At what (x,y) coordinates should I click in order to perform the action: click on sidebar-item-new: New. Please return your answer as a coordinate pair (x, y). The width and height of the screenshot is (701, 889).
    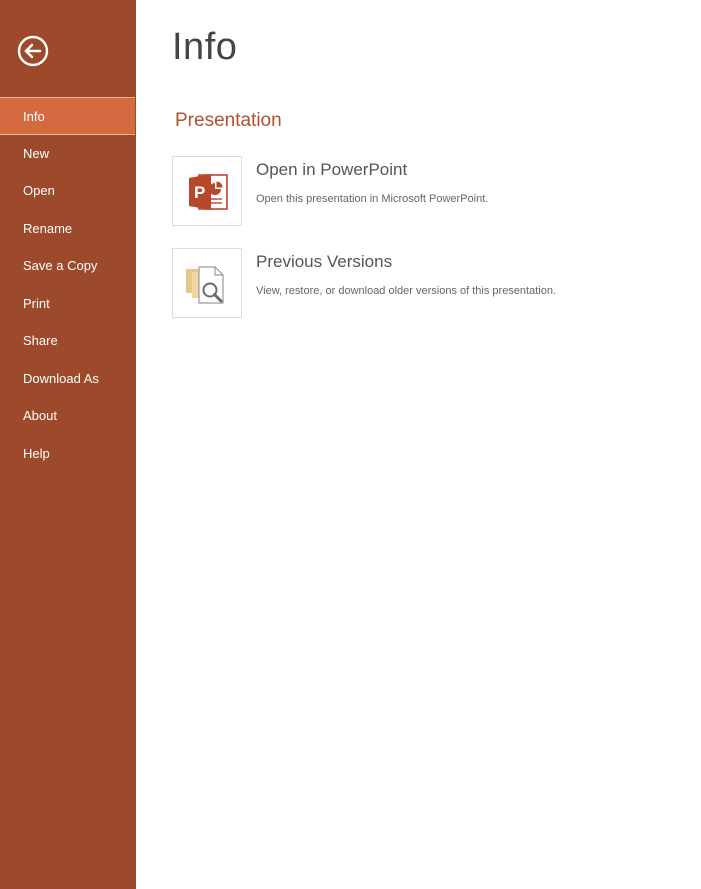
    Looking at the image, I should click on (68, 154).